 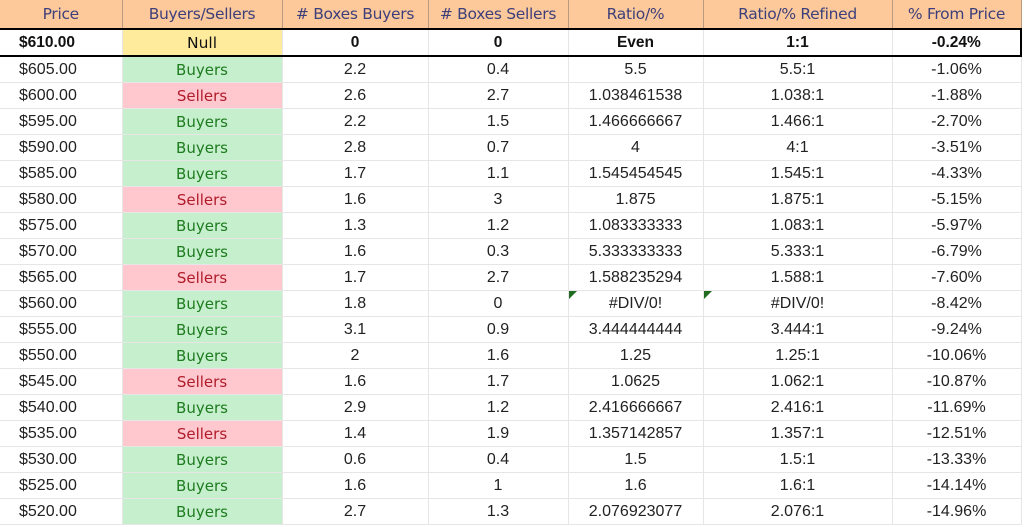 I want to click on ratio-refined-cell: 1.466:1, so click(x=798, y=121).